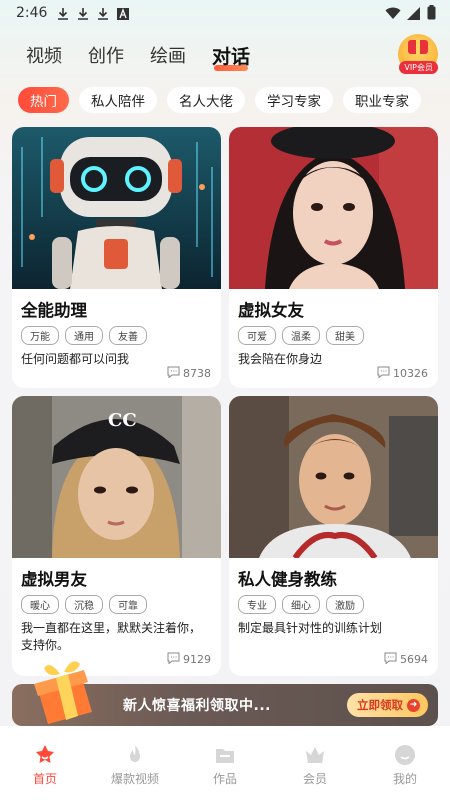 The width and height of the screenshot is (450, 800). I want to click on tab-video: 视频, so click(44, 55).